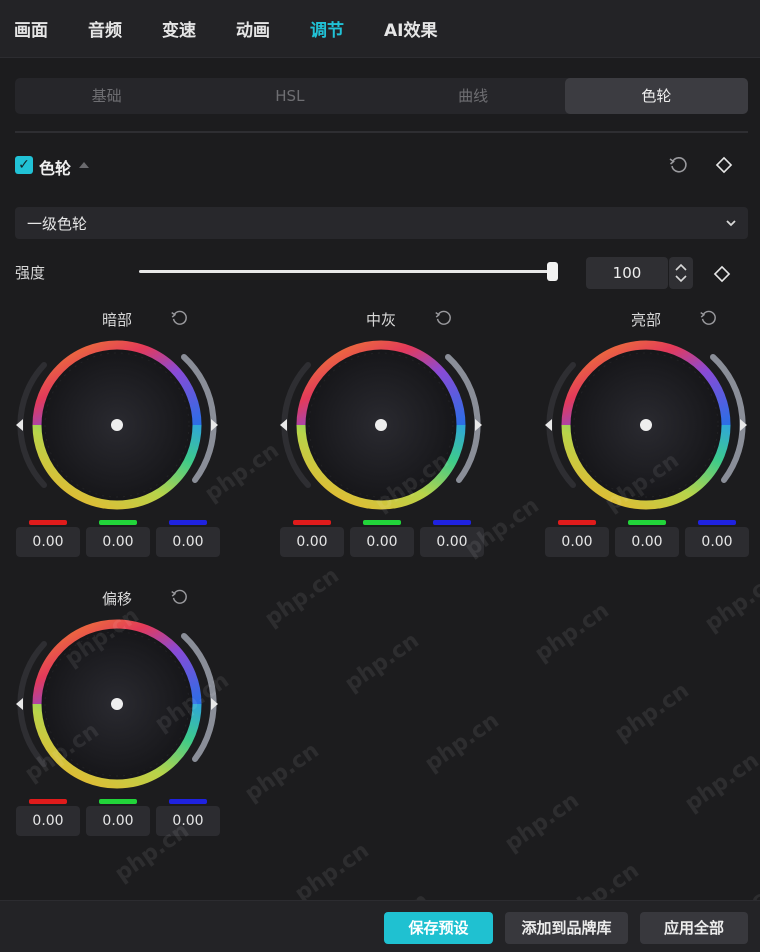 This screenshot has height=952, width=760. What do you see at coordinates (31, 28) in the screenshot?
I see `tab-picture: 画面` at bounding box center [31, 28].